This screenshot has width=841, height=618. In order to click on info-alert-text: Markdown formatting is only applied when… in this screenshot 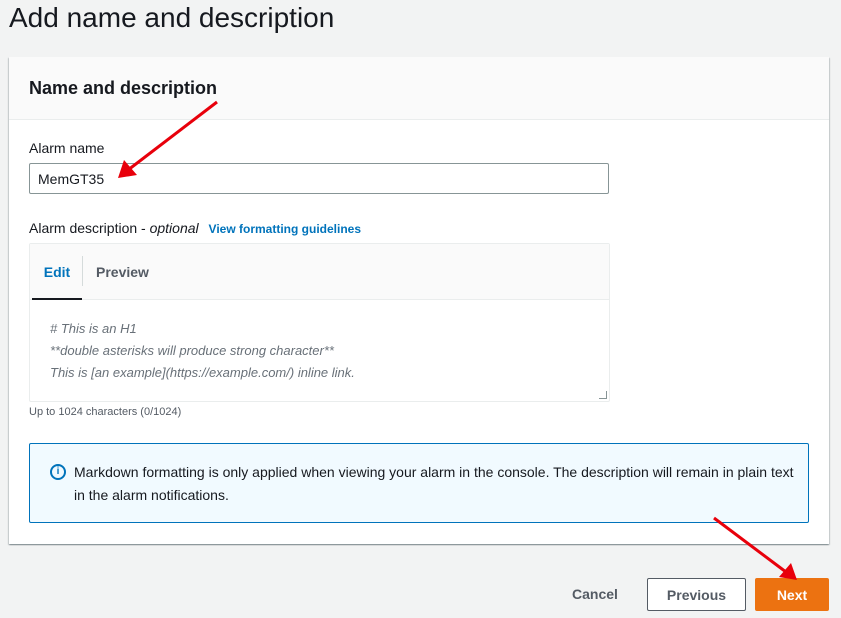, I will do `click(434, 483)`.